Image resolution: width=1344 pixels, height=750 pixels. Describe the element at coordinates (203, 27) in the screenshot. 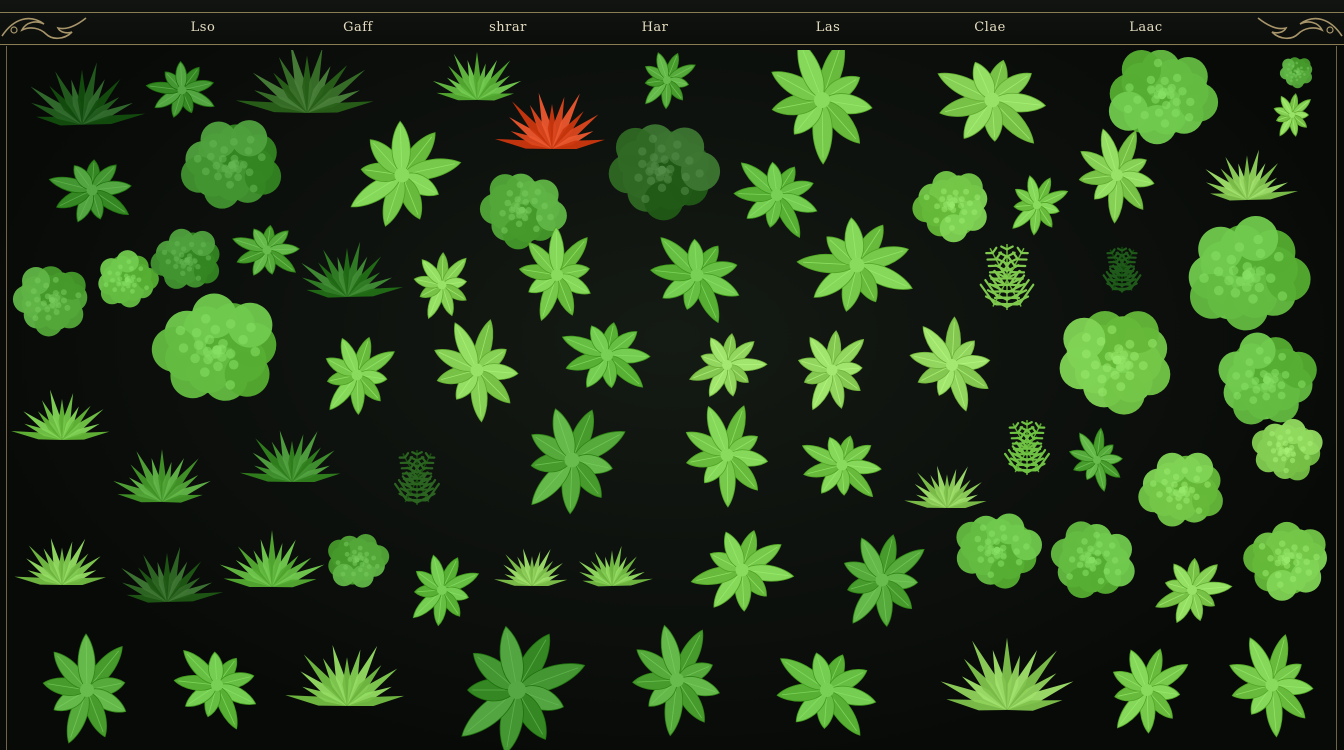

I see `header-label: Lso` at that location.